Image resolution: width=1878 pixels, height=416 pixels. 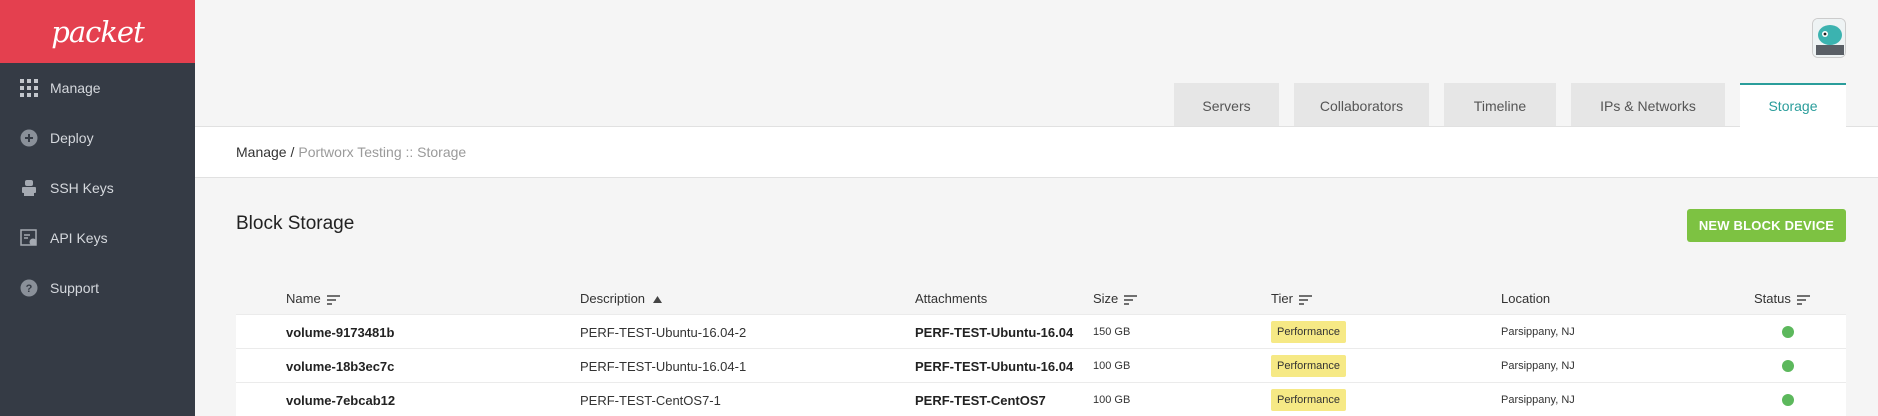 What do you see at coordinates (1782, 298) in the screenshot?
I see `header-status: Status` at bounding box center [1782, 298].